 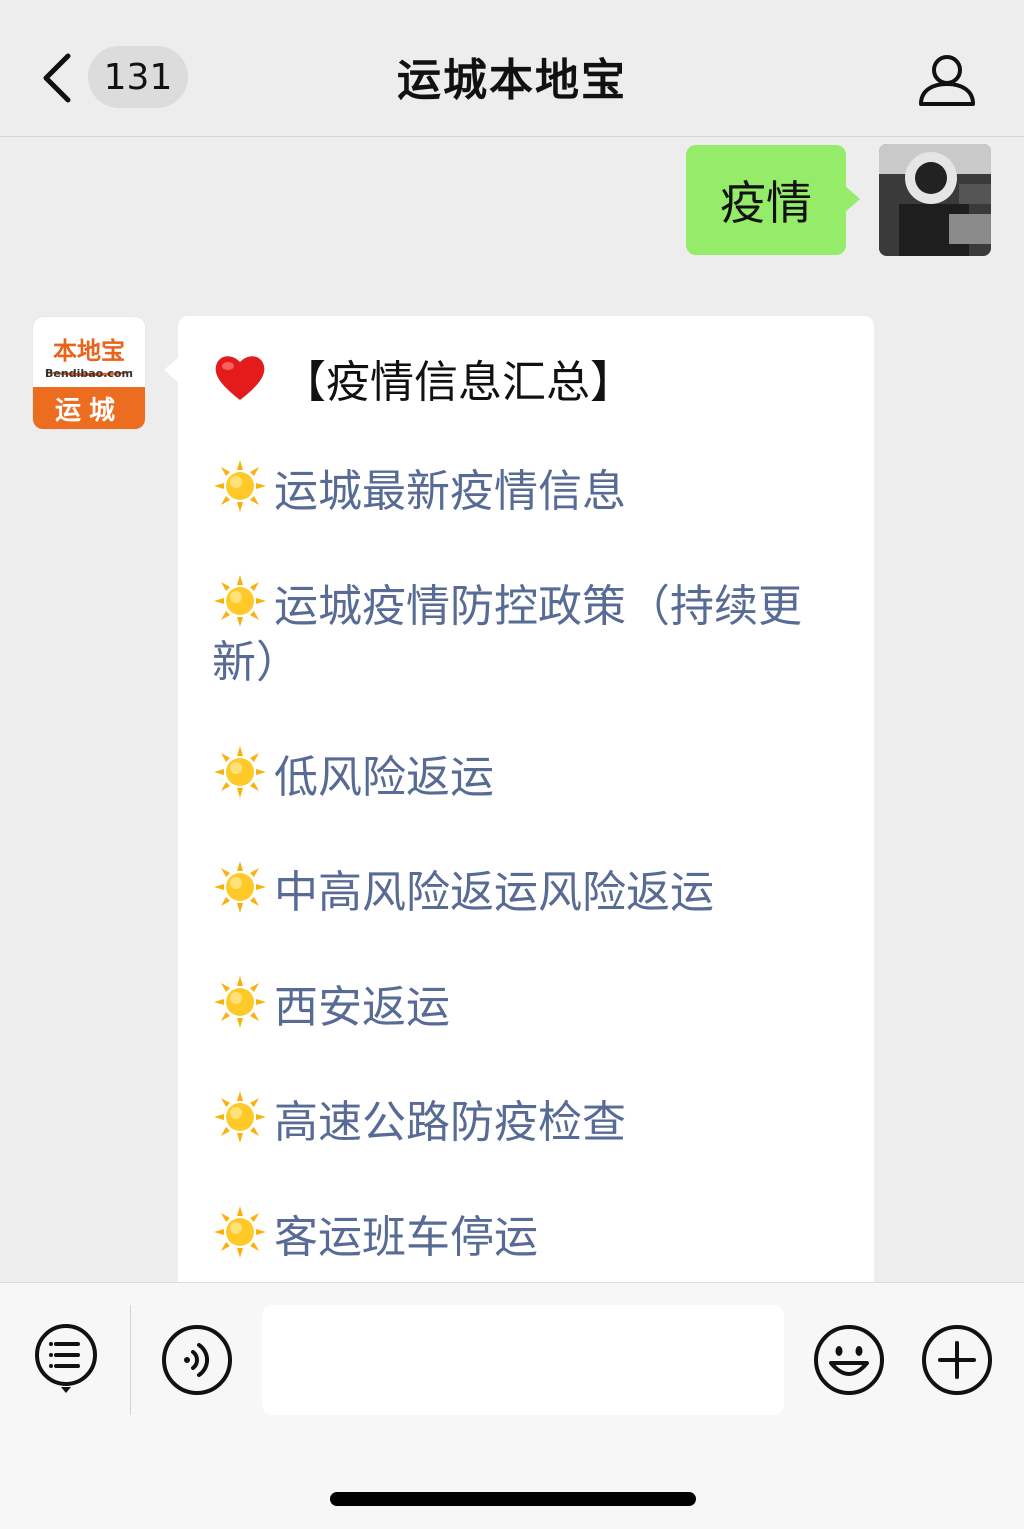 I want to click on chat-title: 运城本地宝, so click(x=512, y=80).